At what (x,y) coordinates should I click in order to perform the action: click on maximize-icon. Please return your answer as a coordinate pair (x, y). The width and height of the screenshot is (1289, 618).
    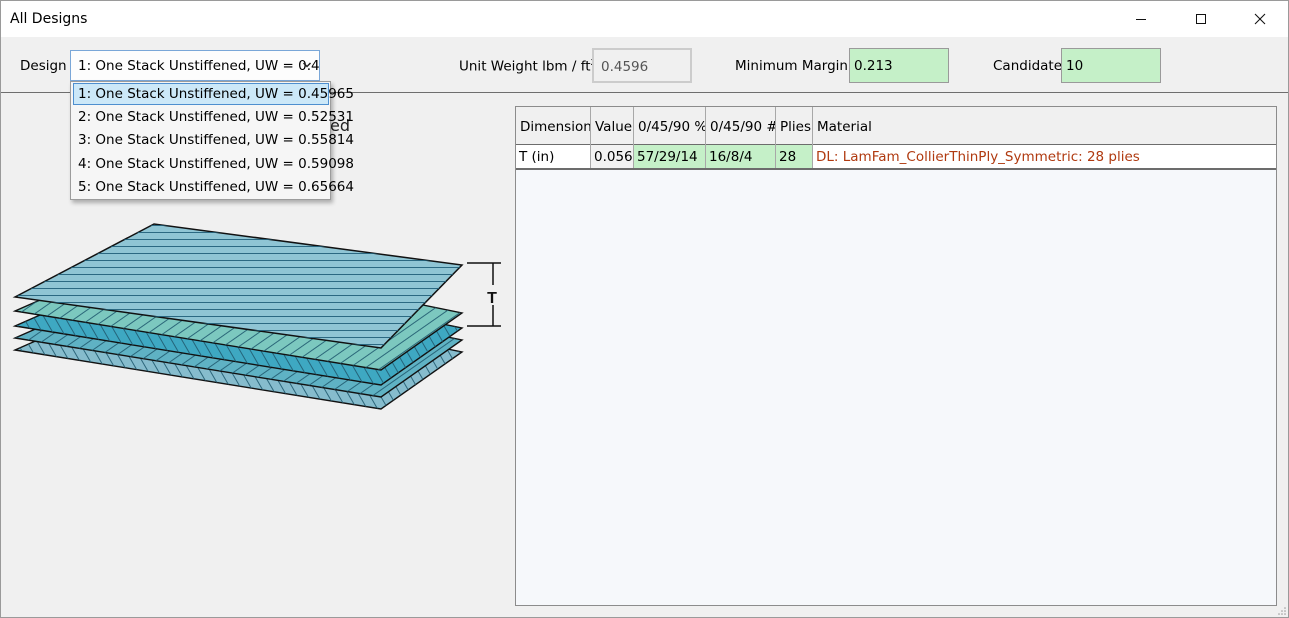
    Looking at the image, I should click on (1201, 19).